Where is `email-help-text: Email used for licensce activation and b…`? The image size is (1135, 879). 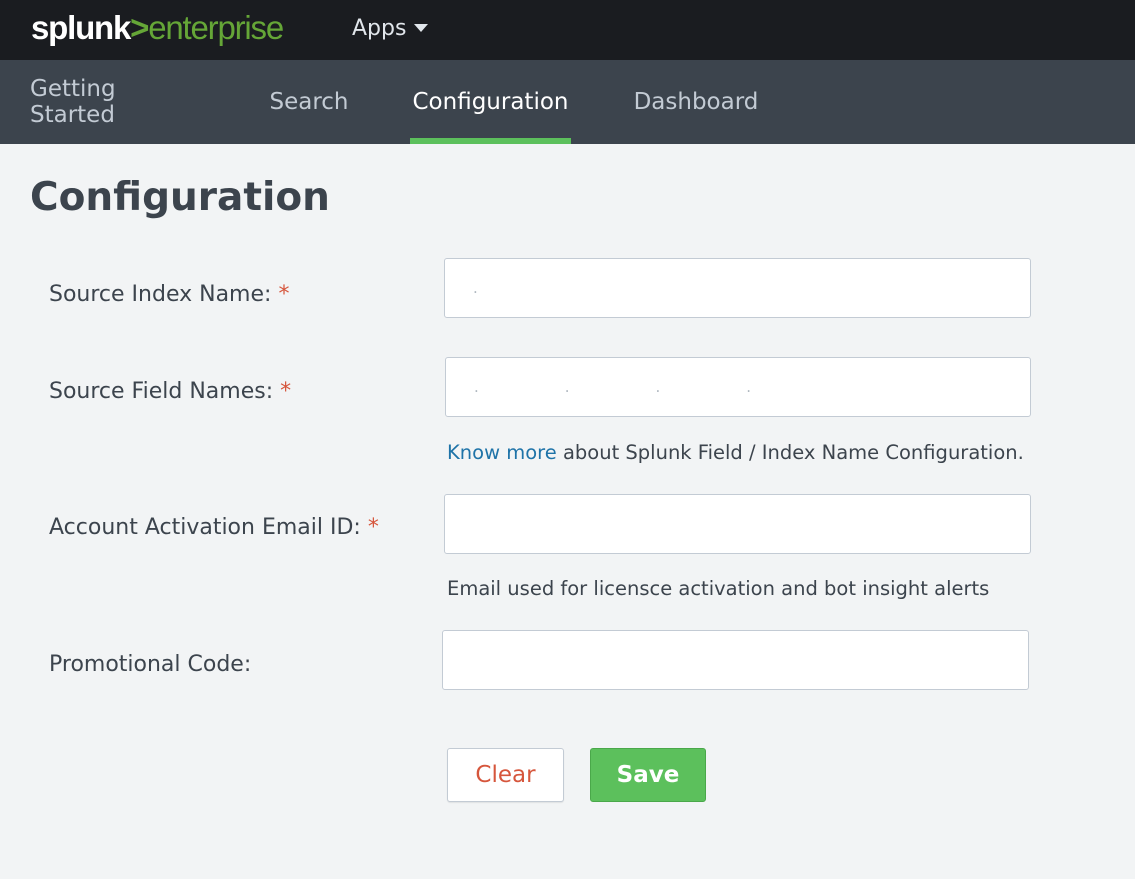 email-help-text: Email used for licensce activation and b… is located at coordinates (718, 588).